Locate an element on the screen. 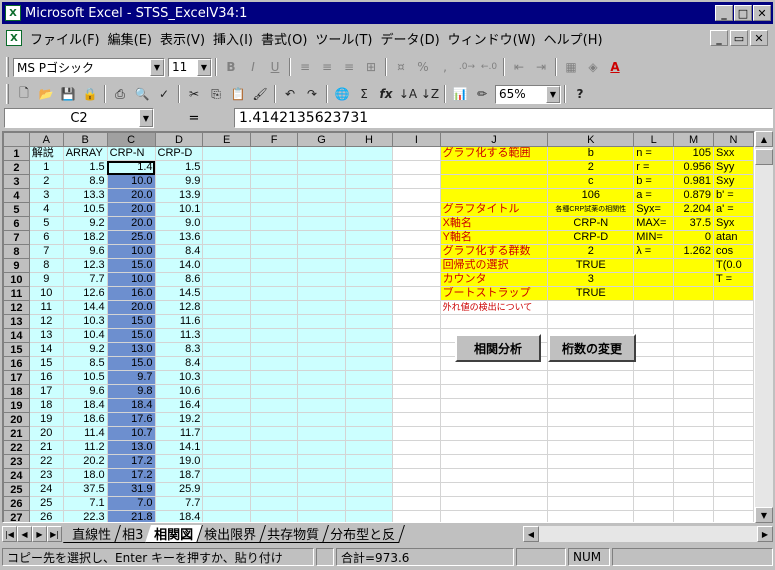 Image resolution: width=775 pixels, height=570 pixels. close-button: ✕ is located at coordinates (762, 13).